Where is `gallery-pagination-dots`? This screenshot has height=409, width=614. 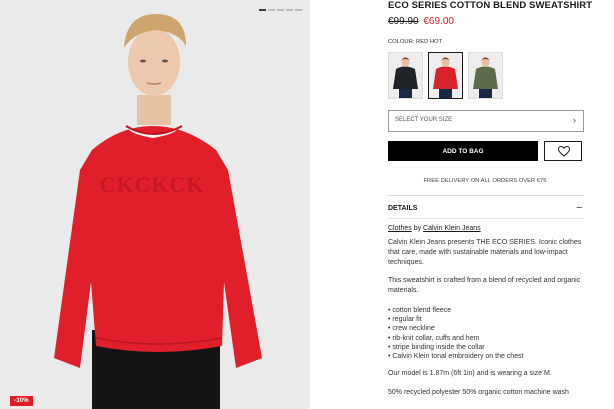
gallery-pagination-dots is located at coordinates (280, 10).